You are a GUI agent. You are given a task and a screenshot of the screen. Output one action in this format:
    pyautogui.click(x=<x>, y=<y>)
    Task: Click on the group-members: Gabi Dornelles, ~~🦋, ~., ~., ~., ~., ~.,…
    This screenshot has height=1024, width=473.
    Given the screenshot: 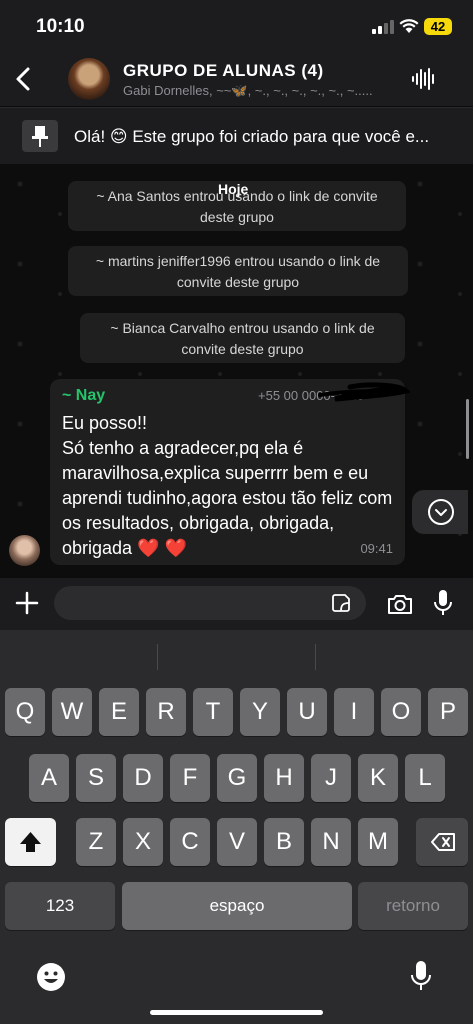 What is the action you would take?
    pyautogui.click(x=260, y=91)
    